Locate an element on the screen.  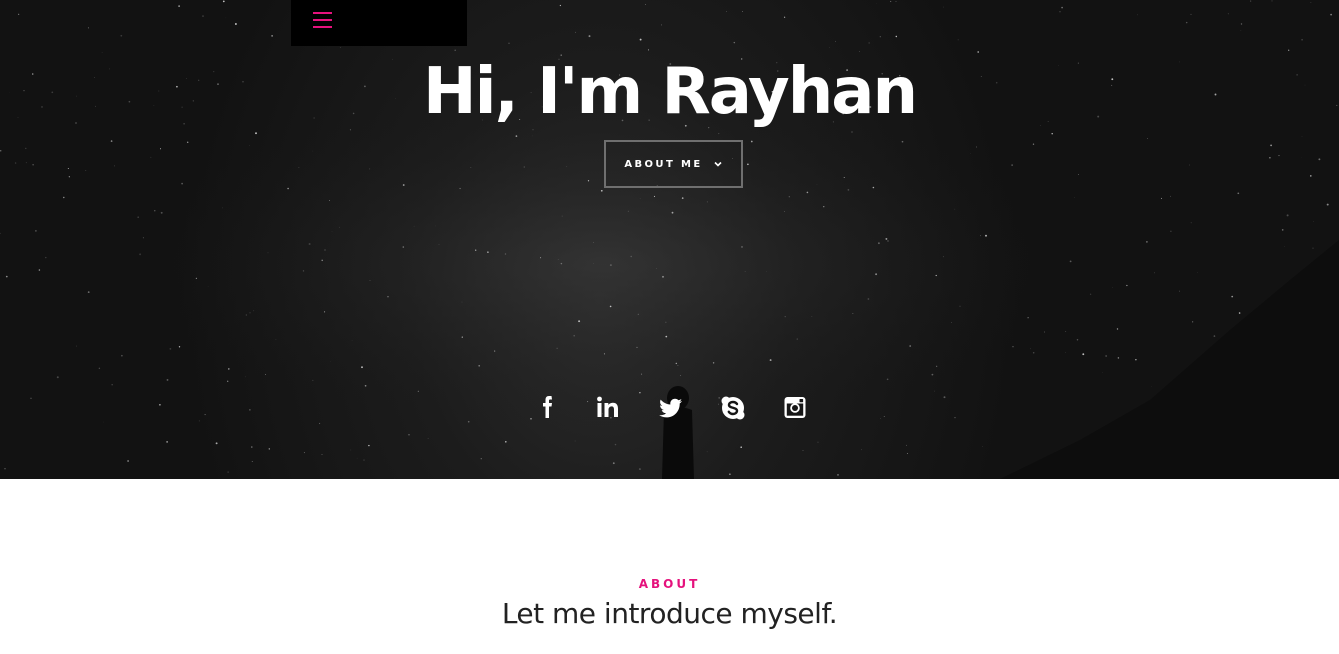
about-me-button: ABOUT ME is located at coordinates (673, 164).